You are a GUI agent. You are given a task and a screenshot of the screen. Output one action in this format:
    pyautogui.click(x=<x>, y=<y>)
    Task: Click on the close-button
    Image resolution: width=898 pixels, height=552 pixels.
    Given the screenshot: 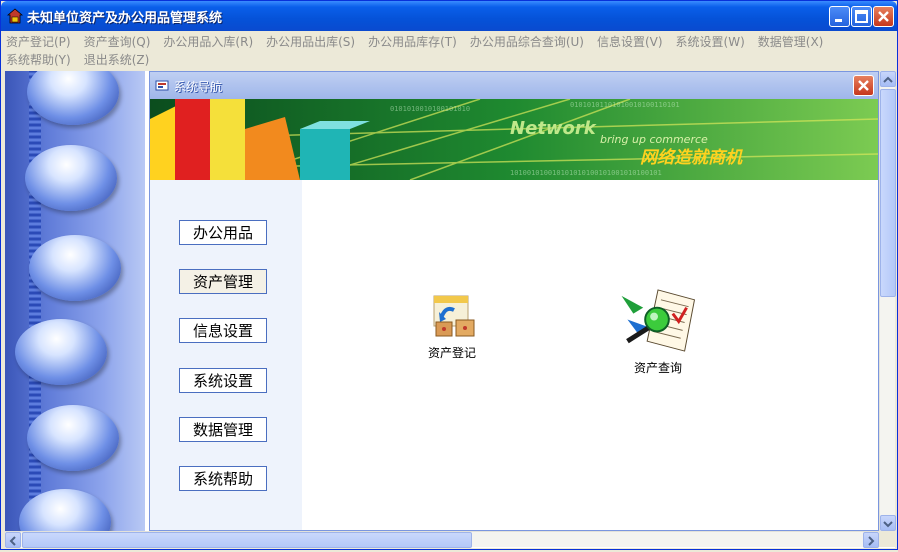 What is the action you would take?
    pyautogui.click(x=883, y=16)
    